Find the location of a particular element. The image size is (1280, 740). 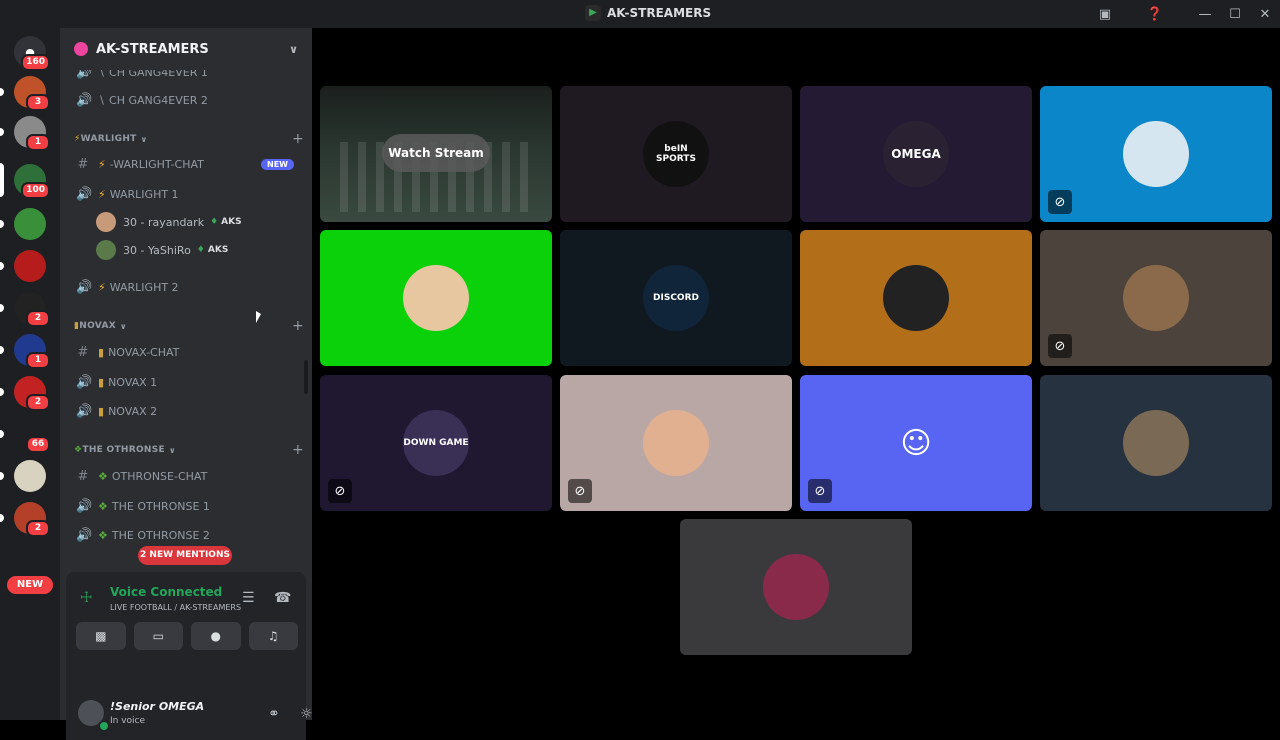

soundboard-icon: ♫ is located at coordinates (273, 636).